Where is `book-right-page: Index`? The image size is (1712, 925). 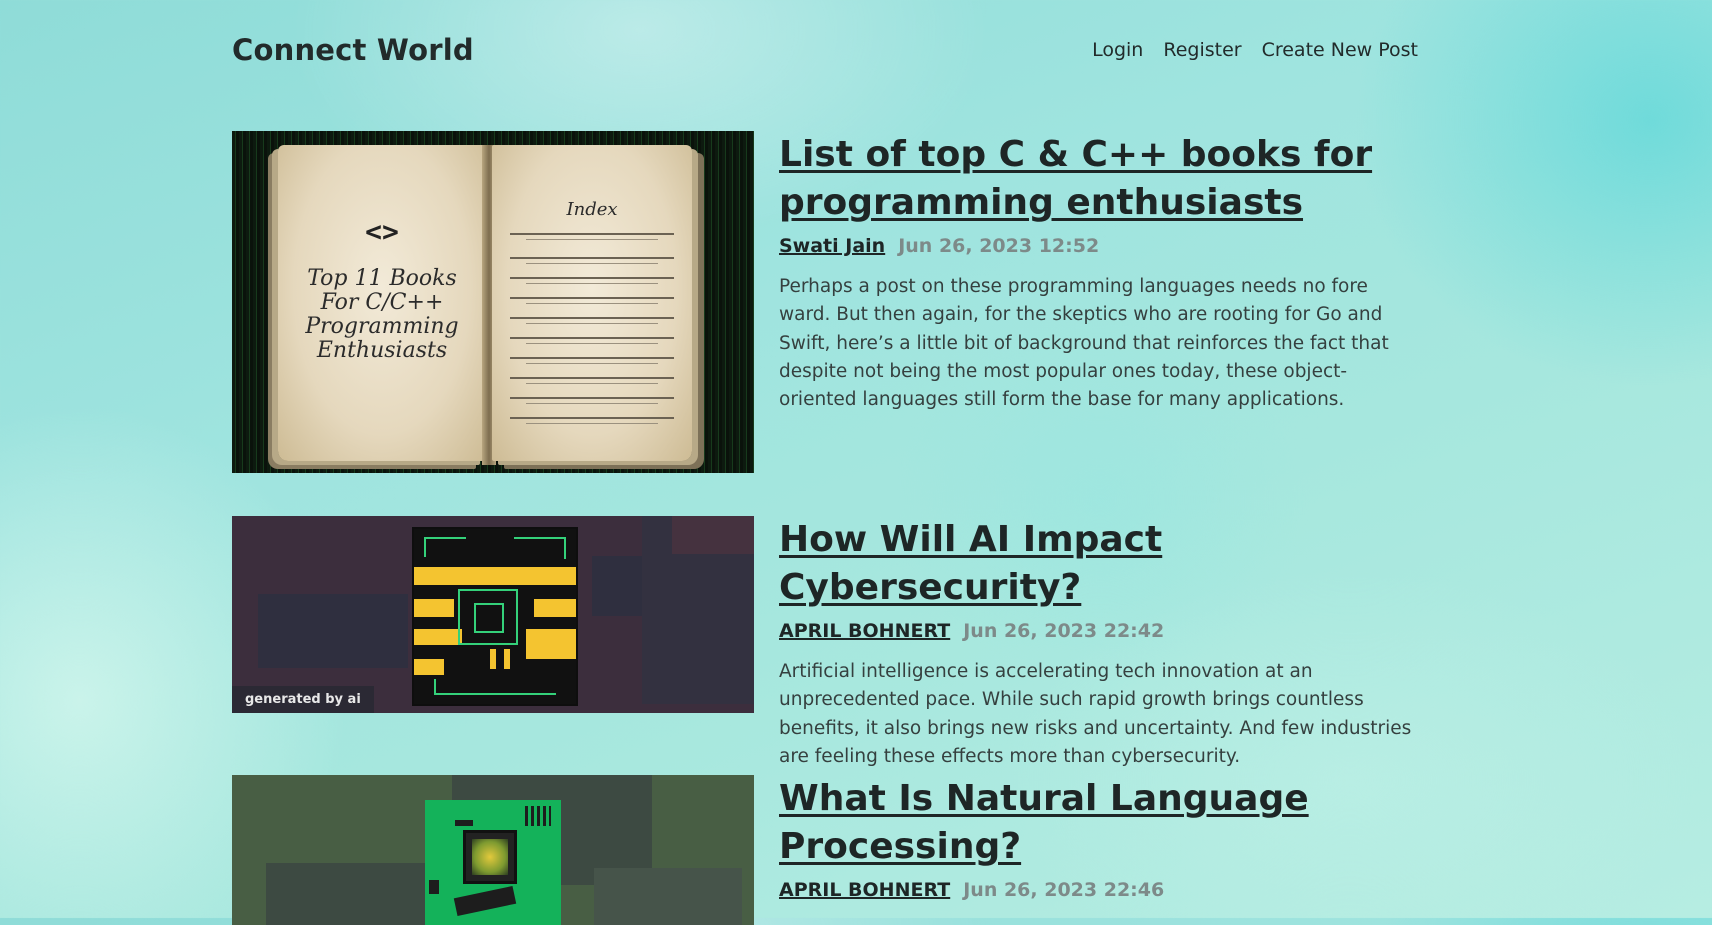
book-right-page: Index is located at coordinates (592, 303).